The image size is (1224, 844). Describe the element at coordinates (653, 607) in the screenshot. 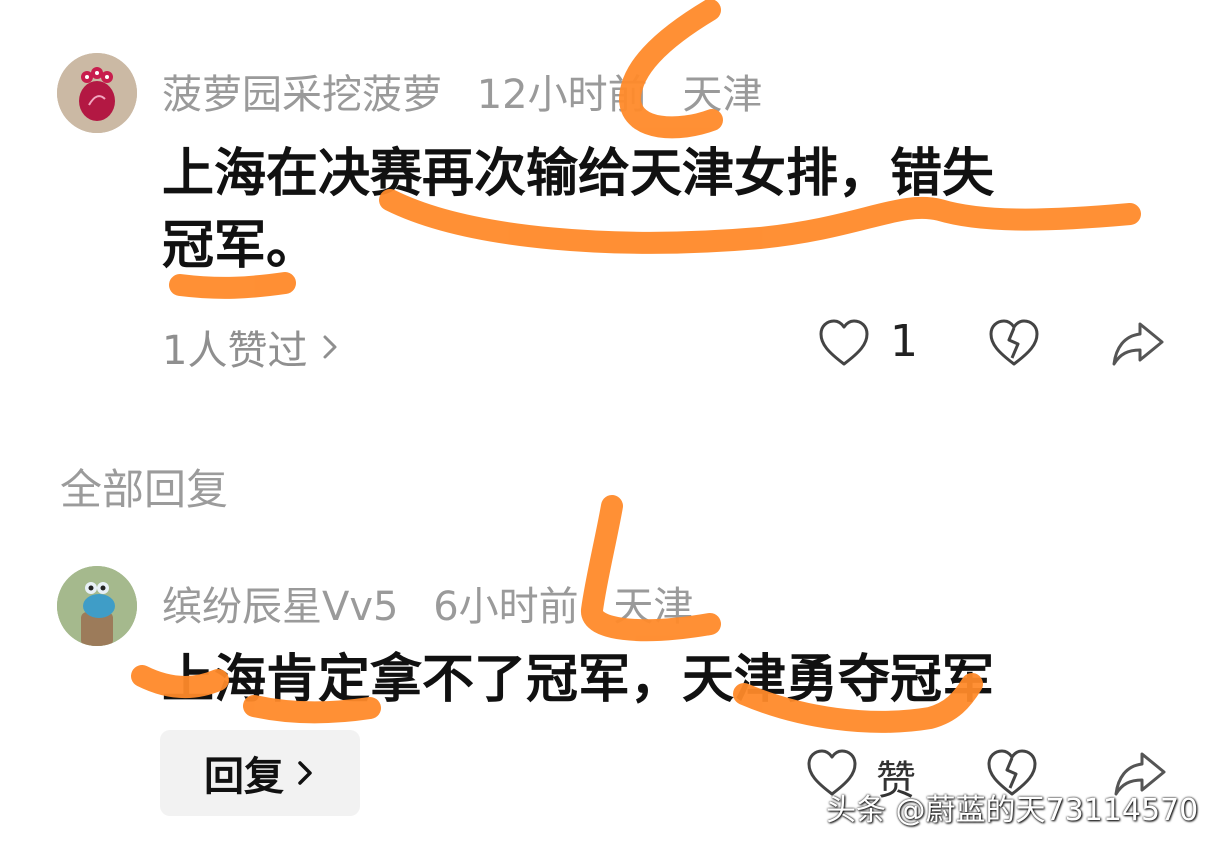

I see `reply-location: 天津` at that location.